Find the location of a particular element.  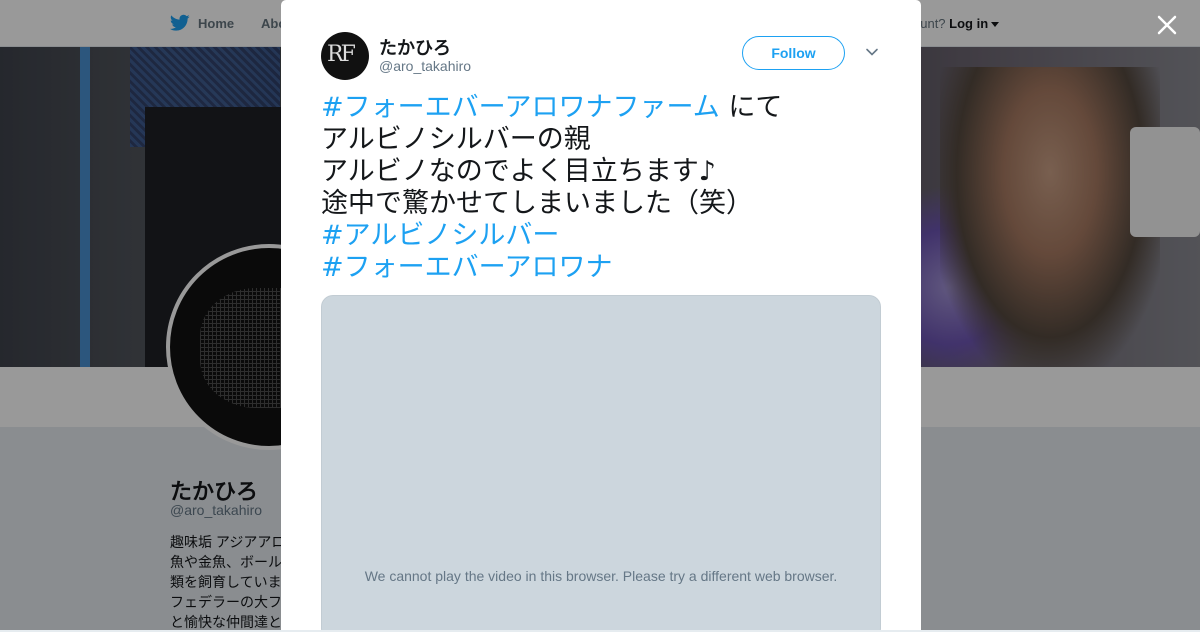

chevron-down-icon is located at coordinates (872, 52).